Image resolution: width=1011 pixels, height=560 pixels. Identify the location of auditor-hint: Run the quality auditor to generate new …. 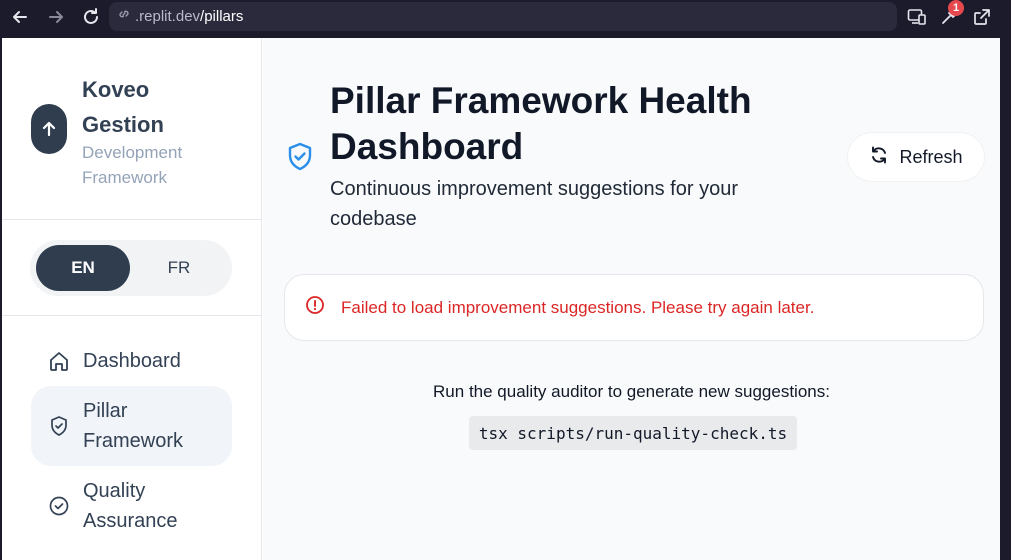
(631, 391).